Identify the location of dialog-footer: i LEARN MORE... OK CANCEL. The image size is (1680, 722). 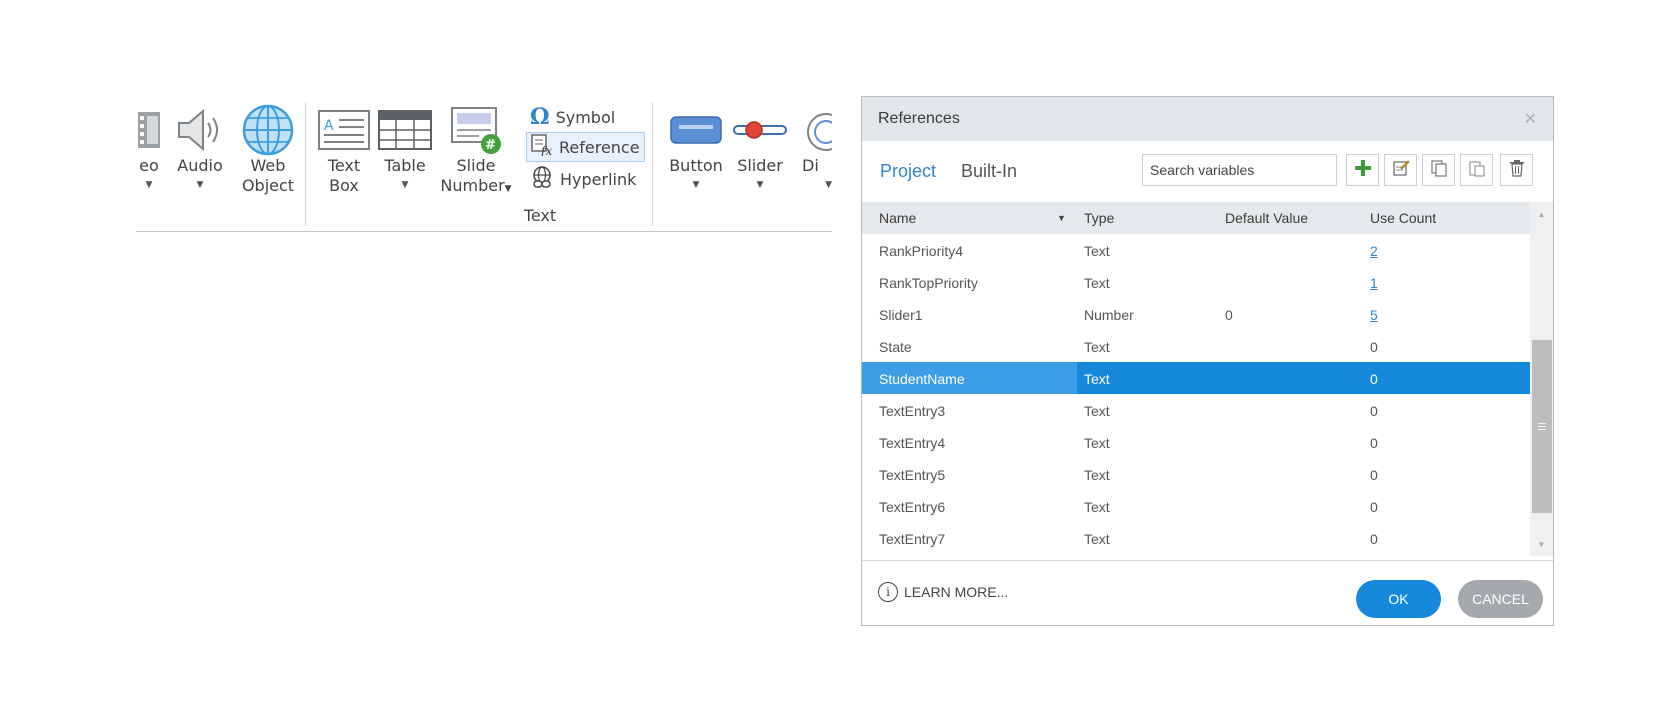
(1207, 593).